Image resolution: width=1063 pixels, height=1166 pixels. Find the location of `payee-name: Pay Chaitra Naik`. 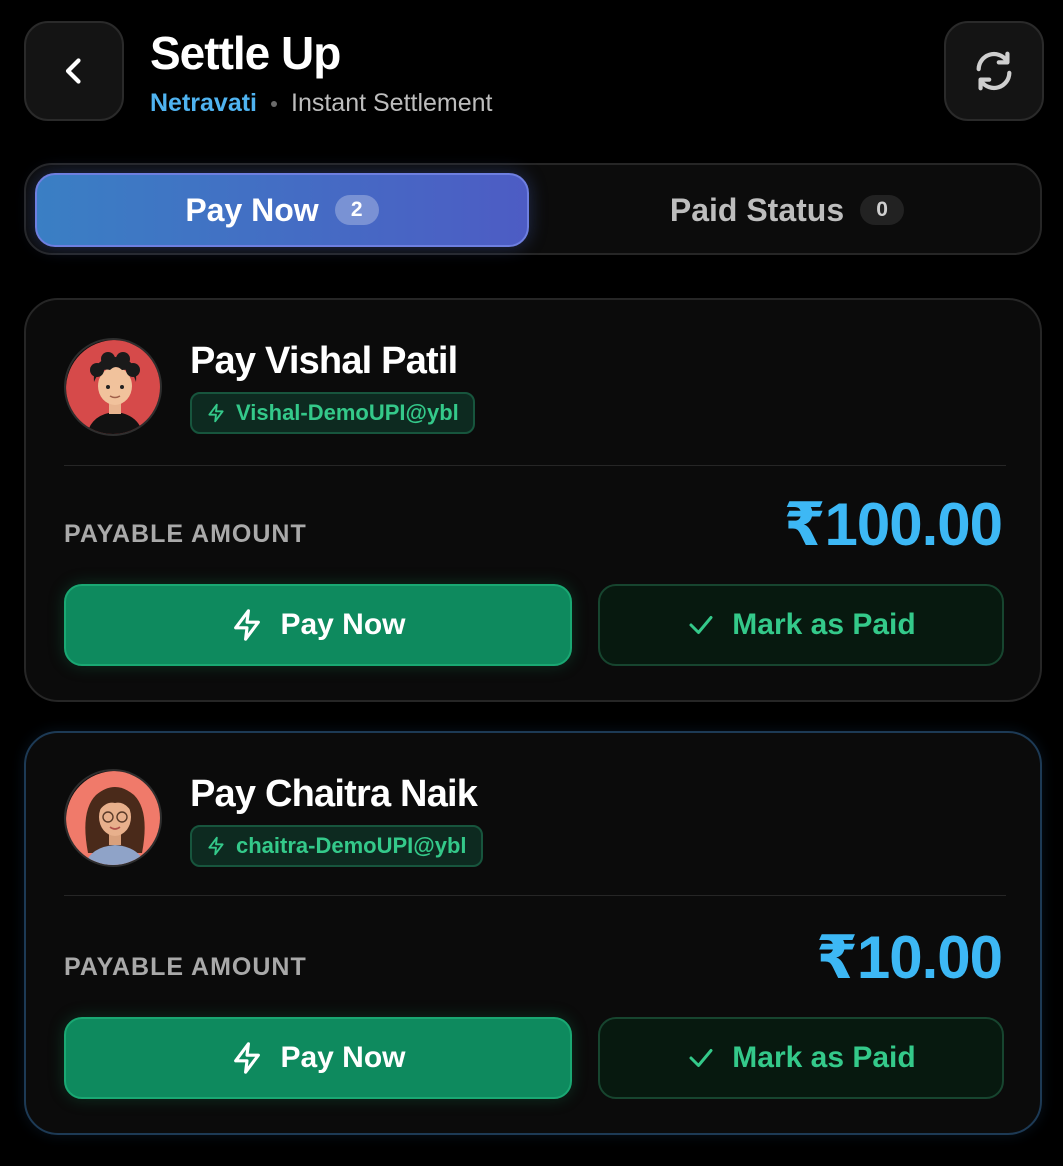

payee-name: Pay Chaitra Naik is located at coordinates (334, 794).